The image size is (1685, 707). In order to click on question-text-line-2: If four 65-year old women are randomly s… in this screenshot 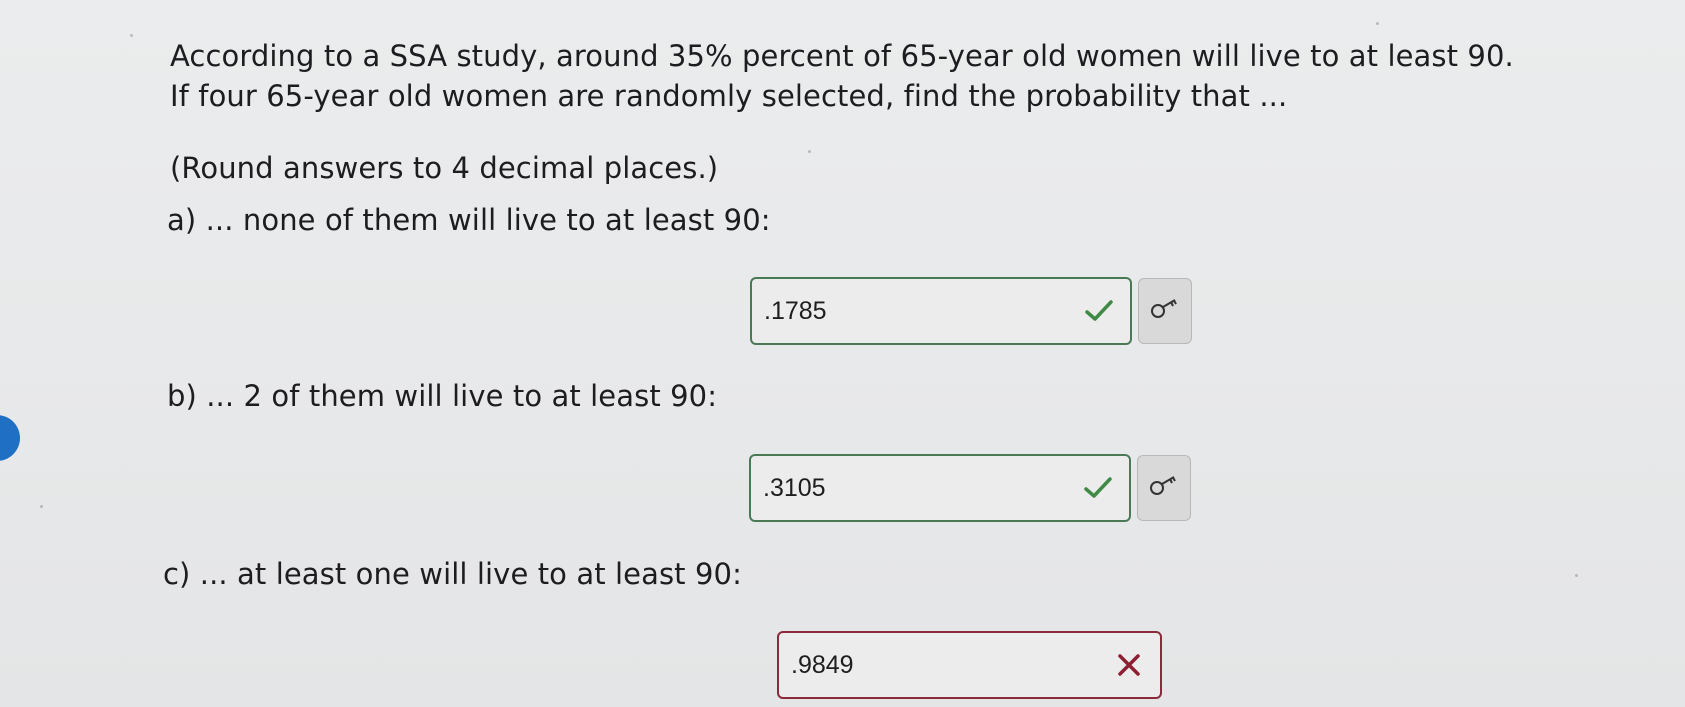, I will do `click(729, 96)`.